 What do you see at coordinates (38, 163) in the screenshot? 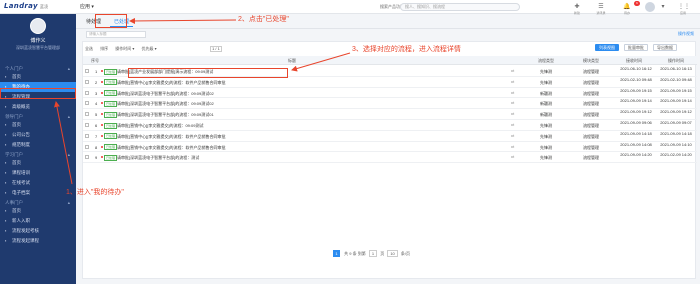
I see `sidebar-item-learning-home: ▪ 首页` at bounding box center [38, 163].